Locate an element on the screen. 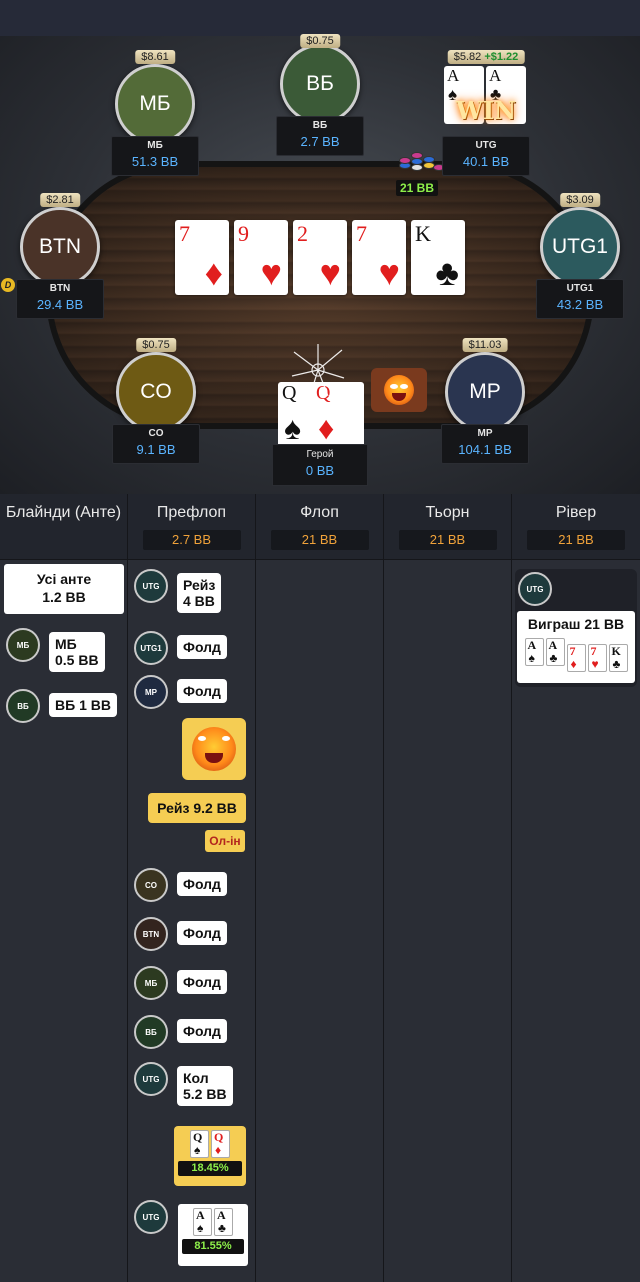  board-card: 2 ♥ is located at coordinates (320, 257).